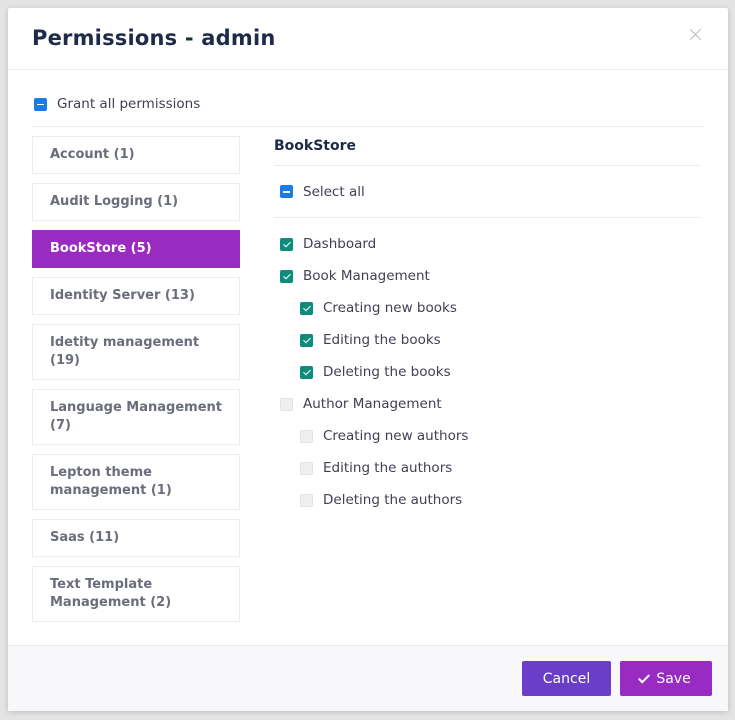 The image size is (735, 720). Describe the element at coordinates (368, 126) in the screenshot. I see `divider` at that location.